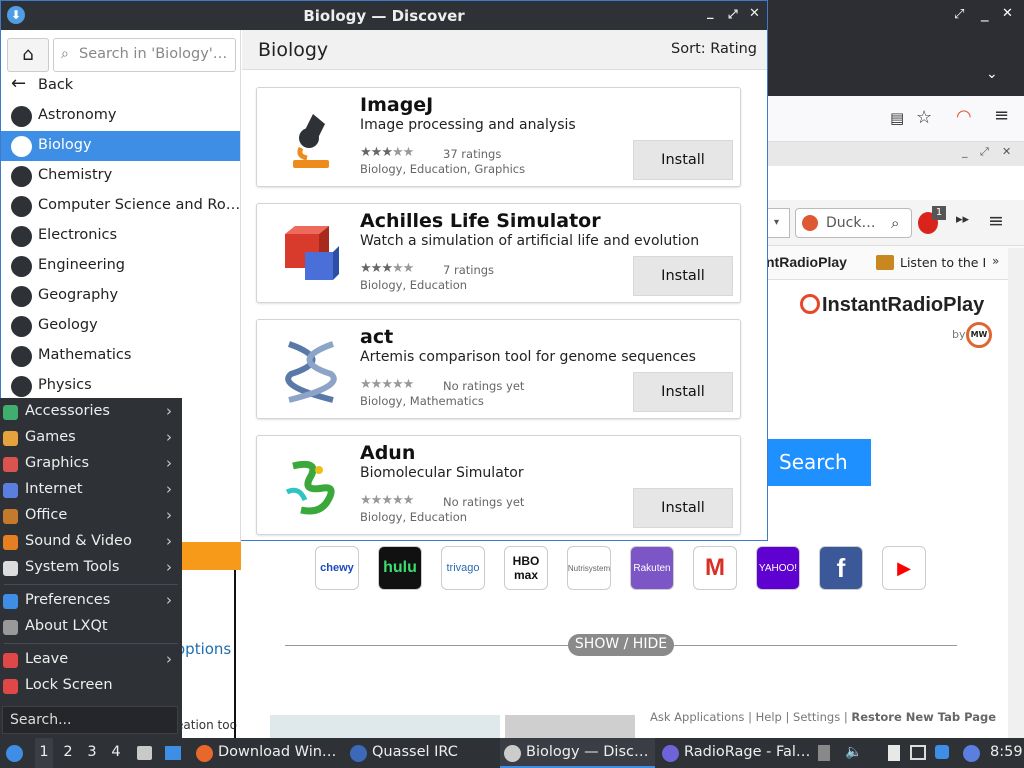 The width and height of the screenshot is (1024, 768). What do you see at coordinates (995, 261) in the screenshot?
I see `bookmarks-overflow-icon: »` at bounding box center [995, 261].